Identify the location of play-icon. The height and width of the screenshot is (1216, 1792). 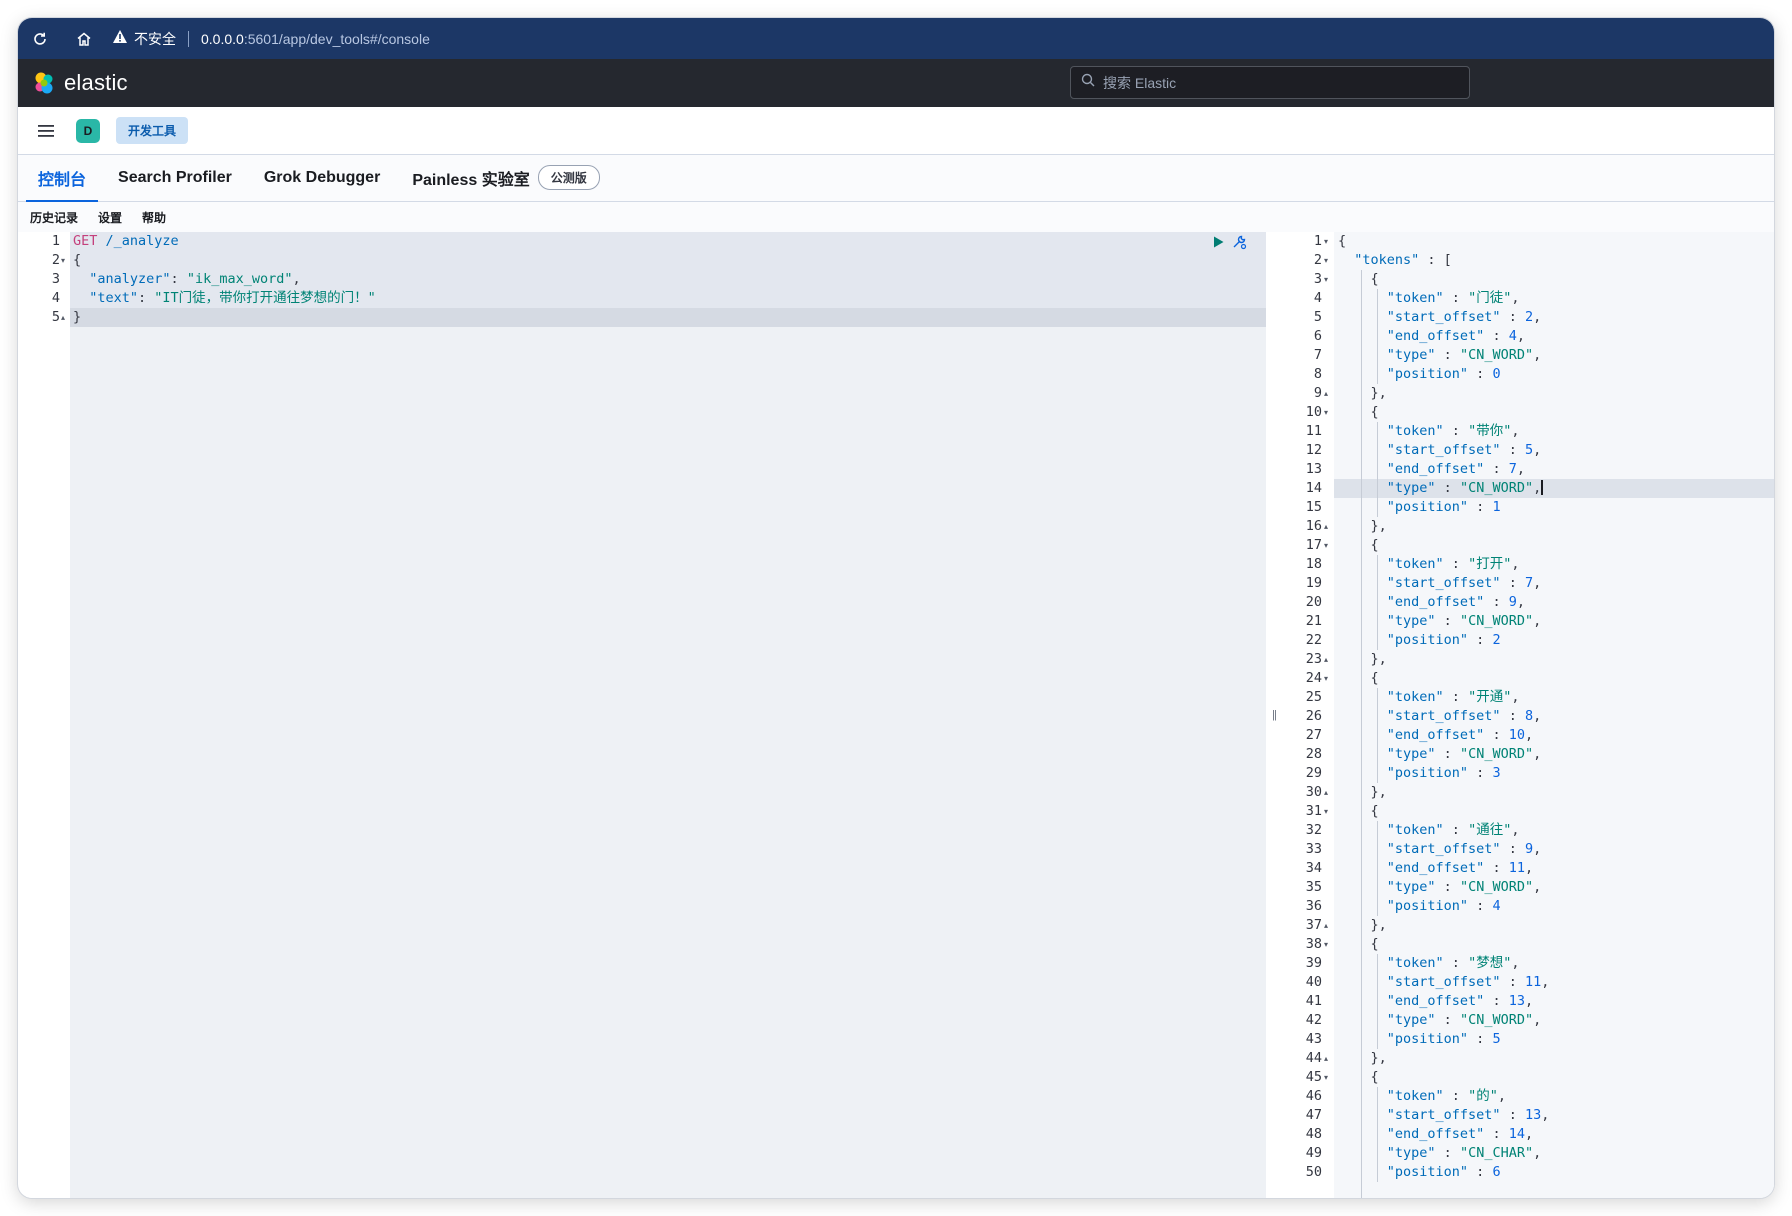
(1218, 241).